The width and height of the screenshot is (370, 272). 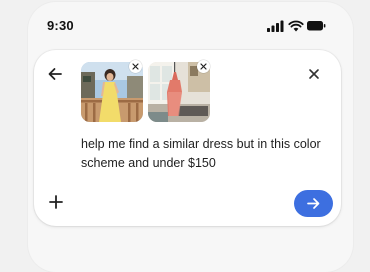 I want to click on status-icons, so click(x=297, y=25).